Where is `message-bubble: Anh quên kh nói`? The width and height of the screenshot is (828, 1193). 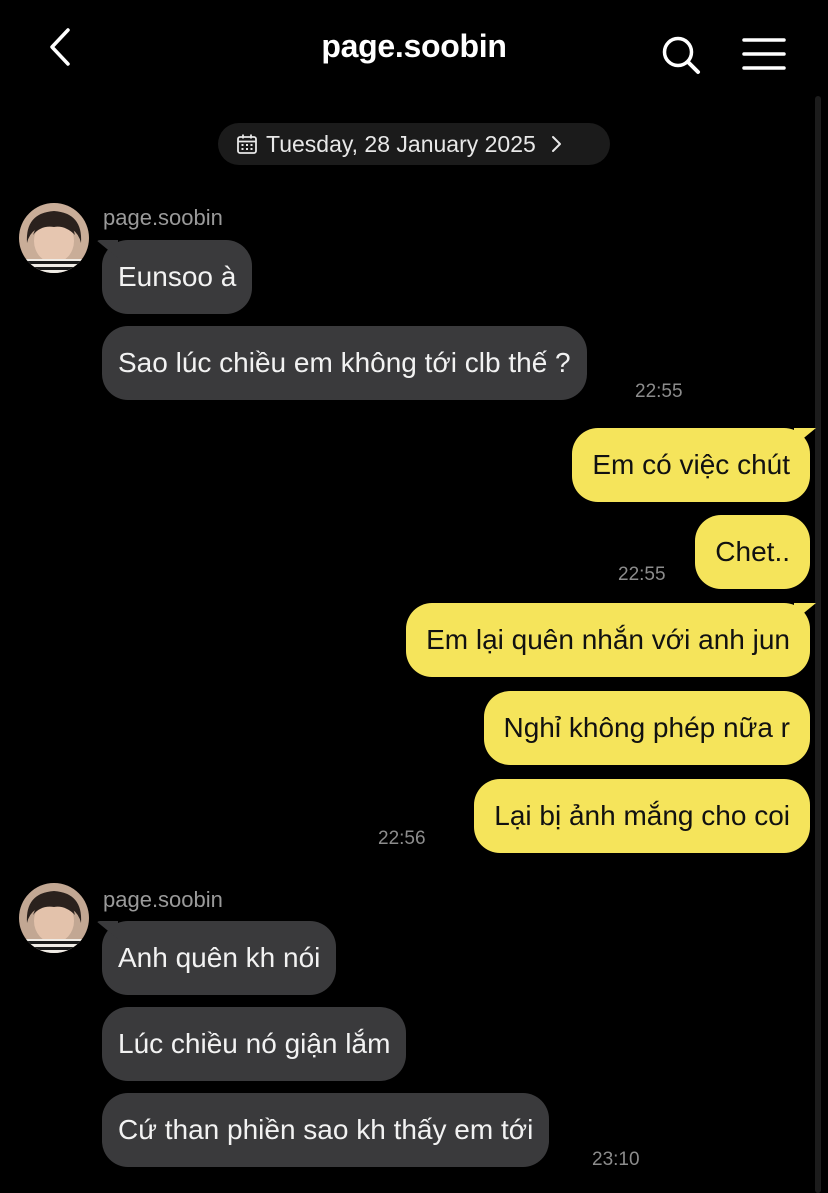
message-bubble: Anh quên kh nói is located at coordinates (219, 958).